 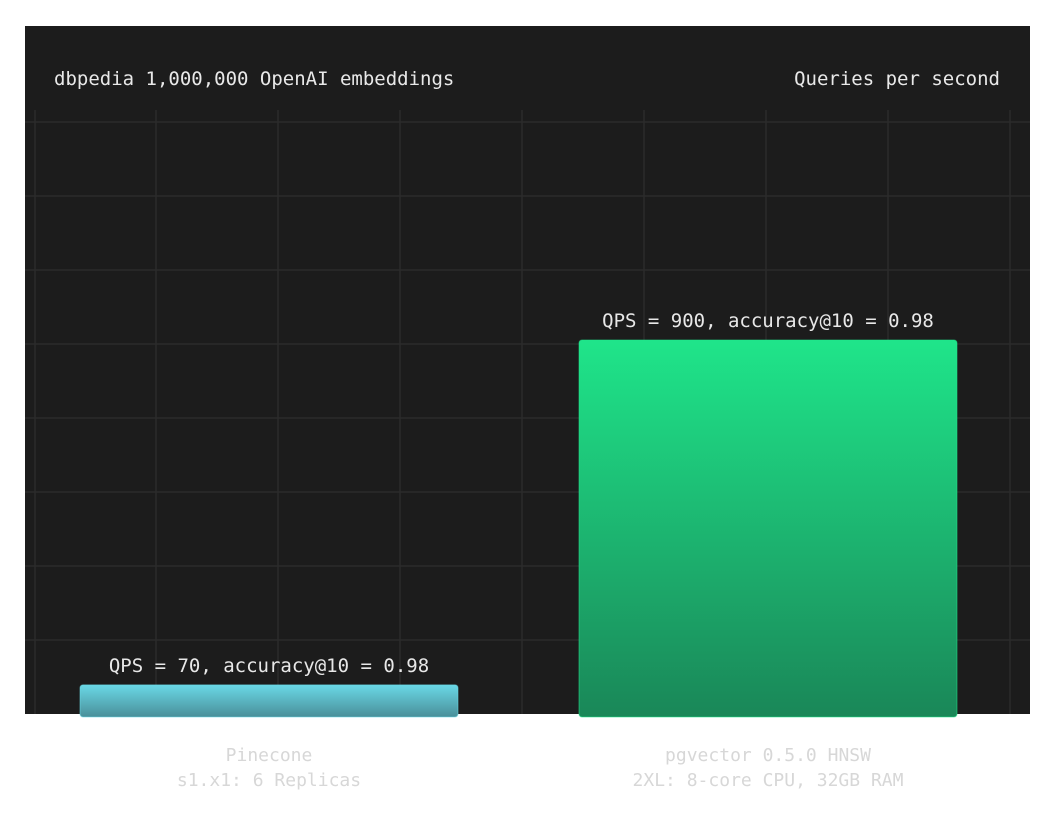 I want to click on category-detail-label: s1.x1: 6 Replicas, so click(x=269, y=780).